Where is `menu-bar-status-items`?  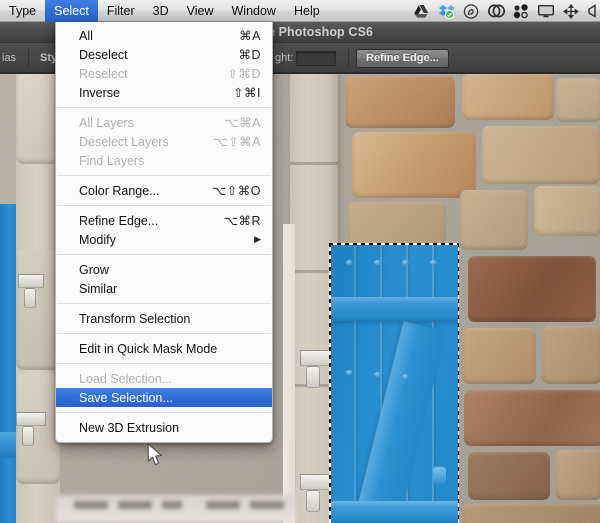 menu-bar-status-items is located at coordinates (504, 11).